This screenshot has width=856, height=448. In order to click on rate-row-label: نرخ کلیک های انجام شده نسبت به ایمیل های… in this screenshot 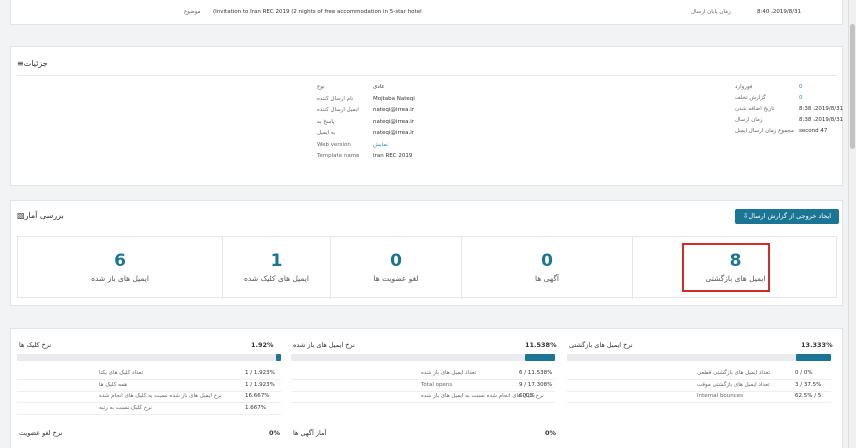, I will do `click(482, 396)`.